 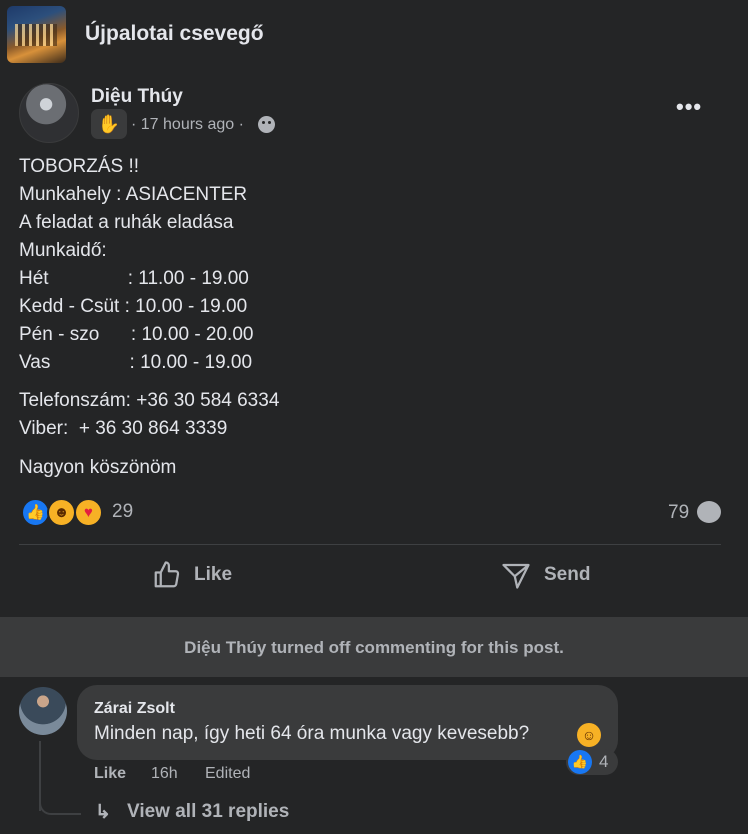 I want to click on post-line: Munkahely : ASIACENTER, so click(x=133, y=194).